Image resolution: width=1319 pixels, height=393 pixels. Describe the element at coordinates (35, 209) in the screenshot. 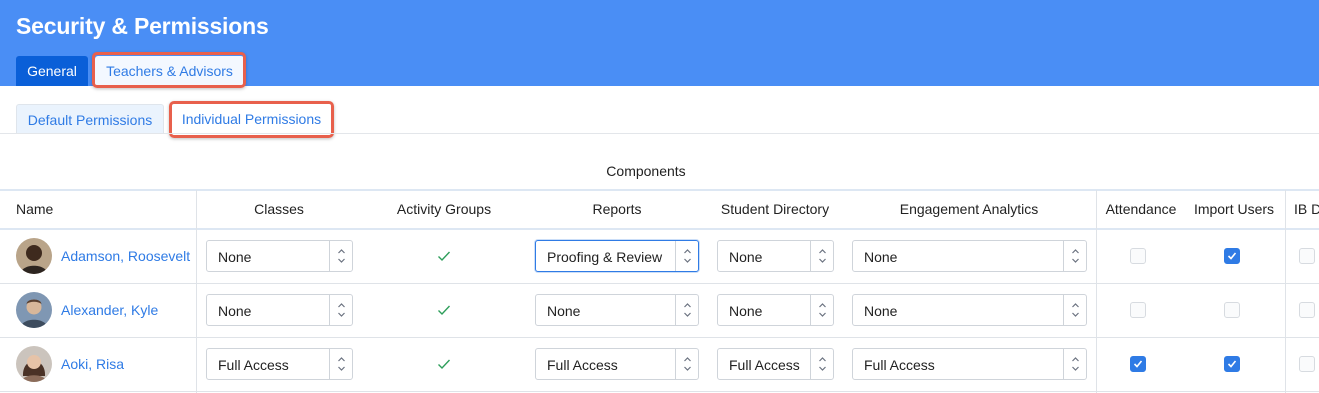

I see `column-header-name: Name` at that location.